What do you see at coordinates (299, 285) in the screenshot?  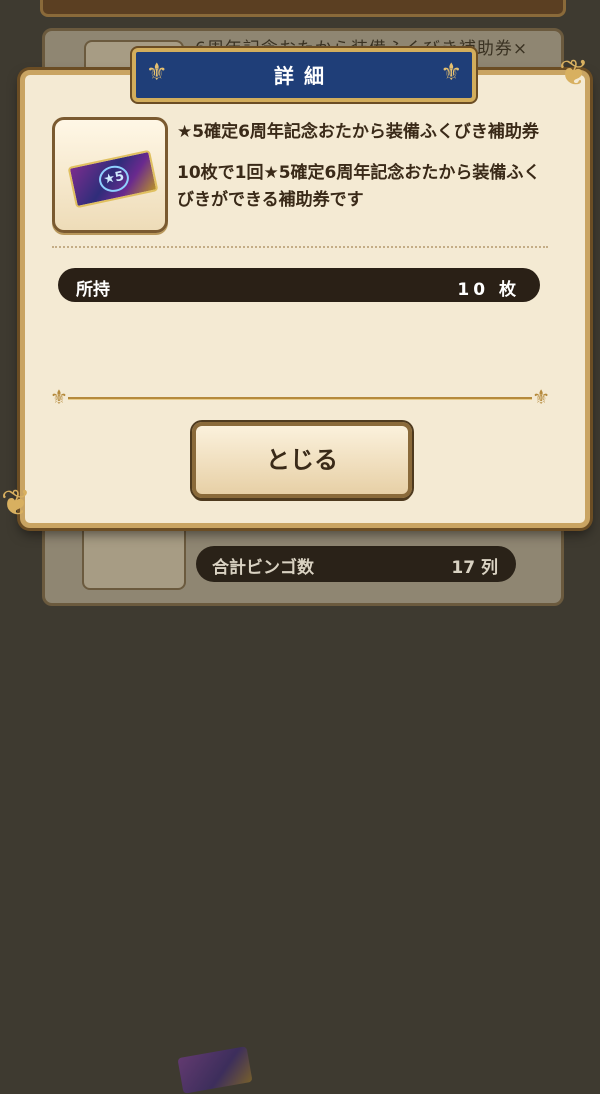 I see `owned-count-bar: 所持 10 枚` at bounding box center [299, 285].